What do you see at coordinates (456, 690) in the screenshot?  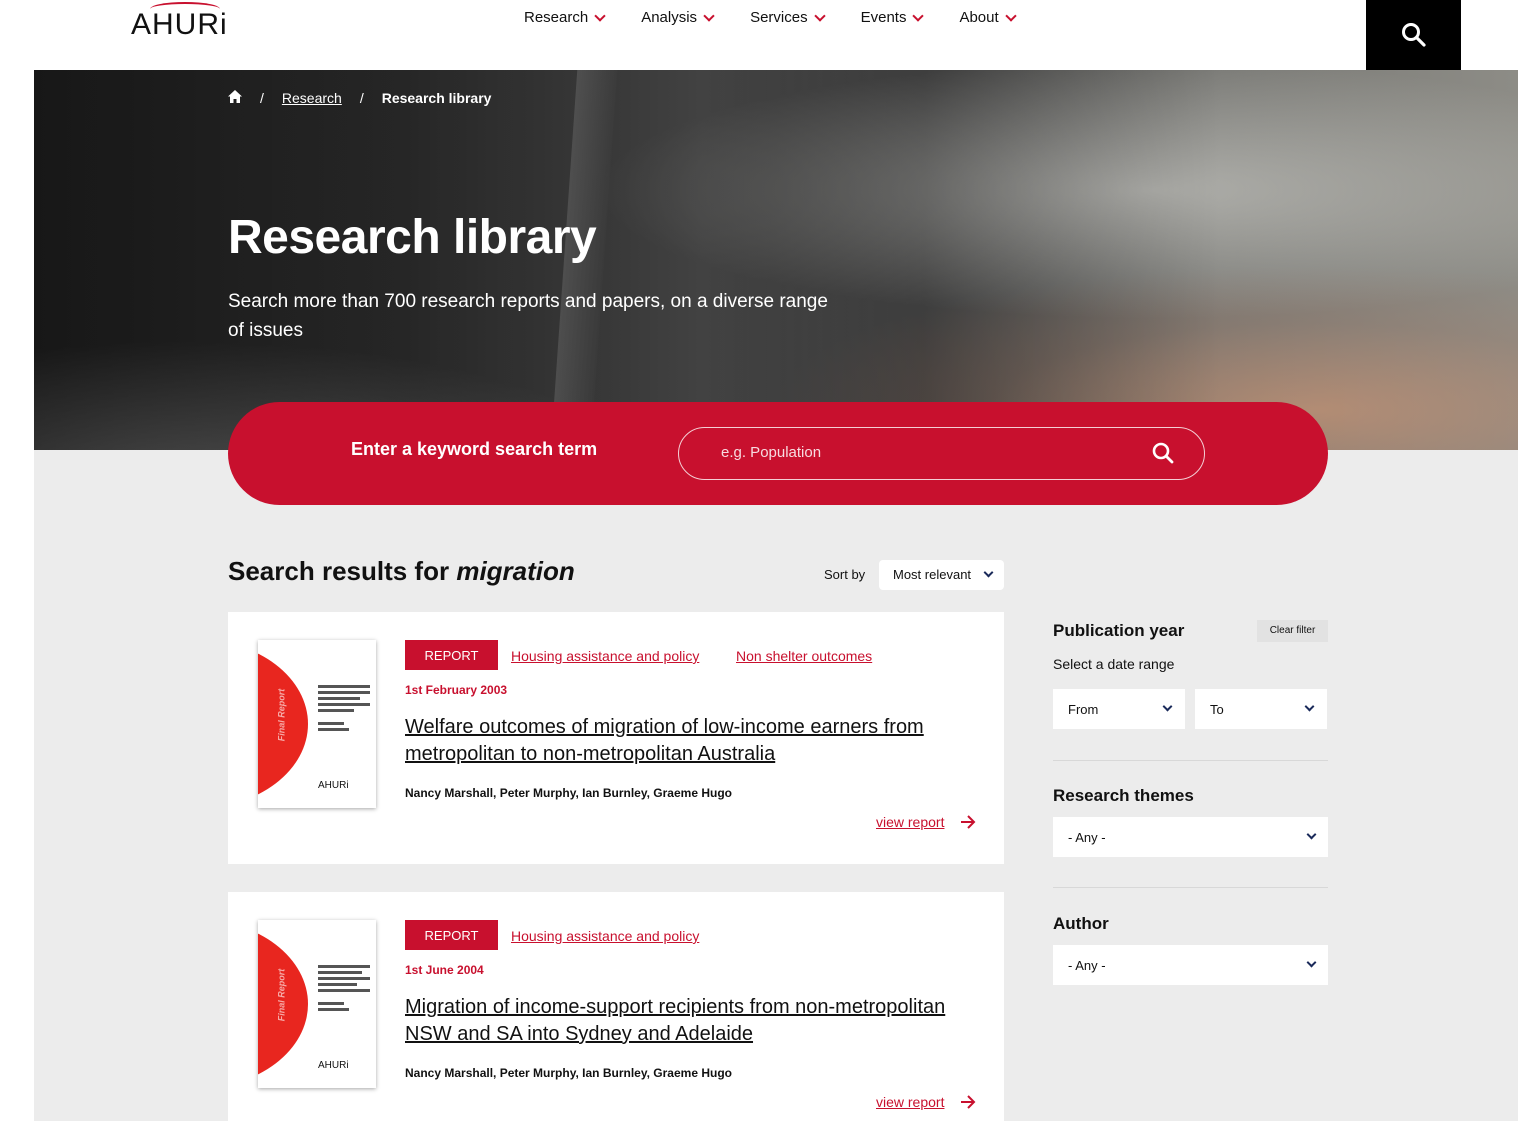 I see `publication-date: 1st February 2003` at bounding box center [456, 690].